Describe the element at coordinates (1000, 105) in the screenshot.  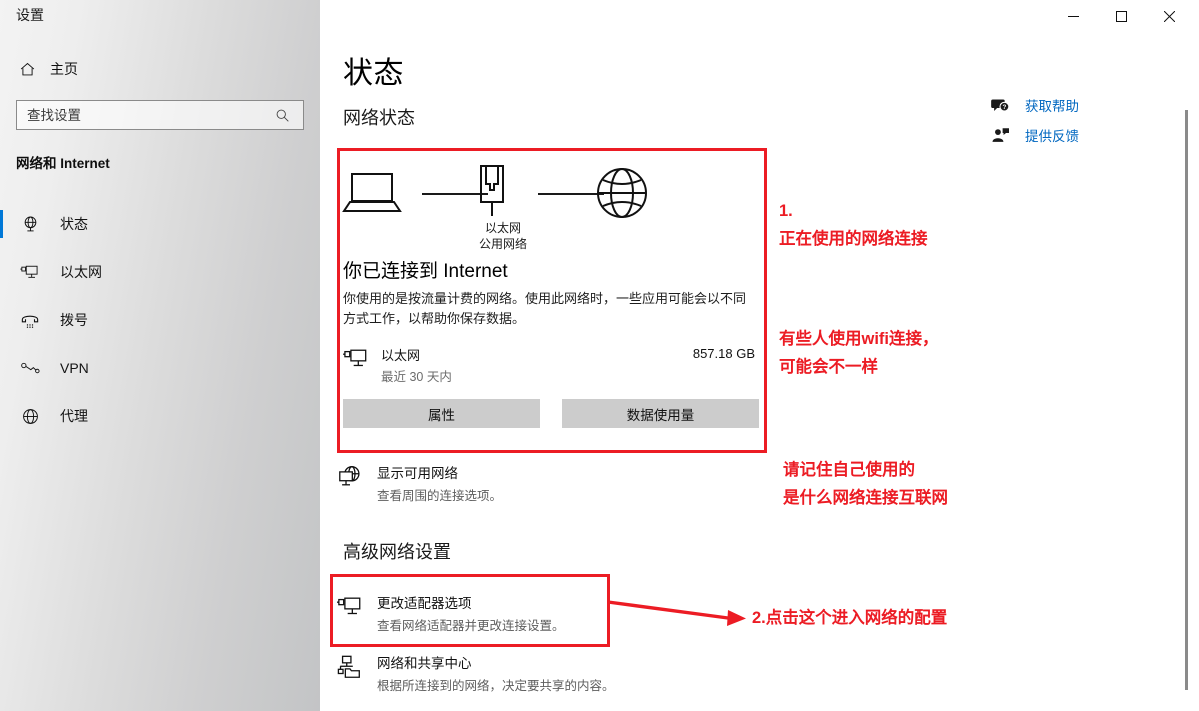
I see `help-question-bubble-icon: ?` at that location.